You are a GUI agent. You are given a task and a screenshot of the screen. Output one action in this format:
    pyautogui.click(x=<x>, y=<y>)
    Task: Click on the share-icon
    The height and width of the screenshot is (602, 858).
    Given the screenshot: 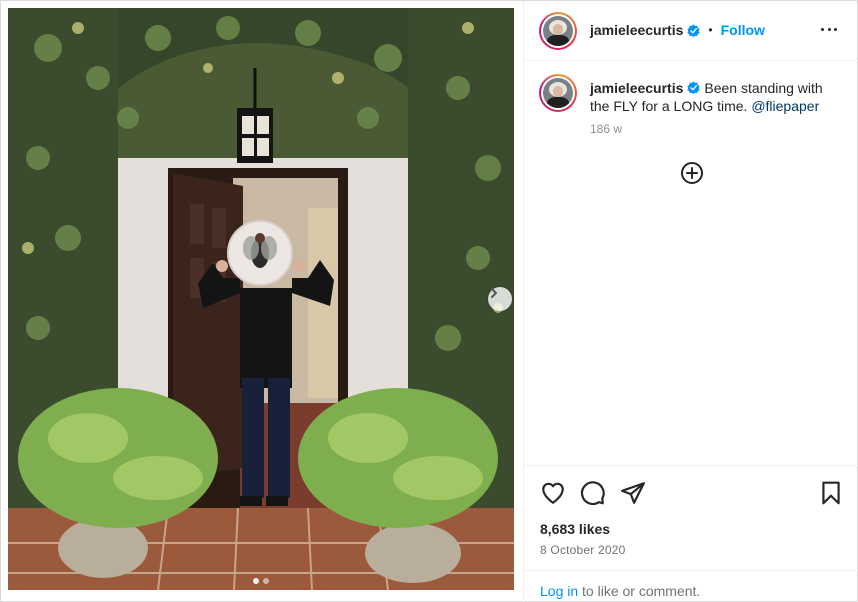 What is the action you would take?
    pyautogui.click(x=633, y=493)
    